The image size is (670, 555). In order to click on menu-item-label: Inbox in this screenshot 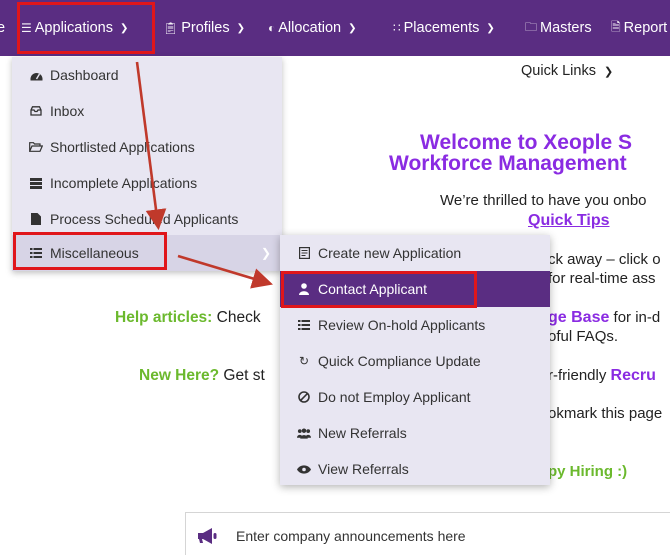, I will do `click(67, 111)`.